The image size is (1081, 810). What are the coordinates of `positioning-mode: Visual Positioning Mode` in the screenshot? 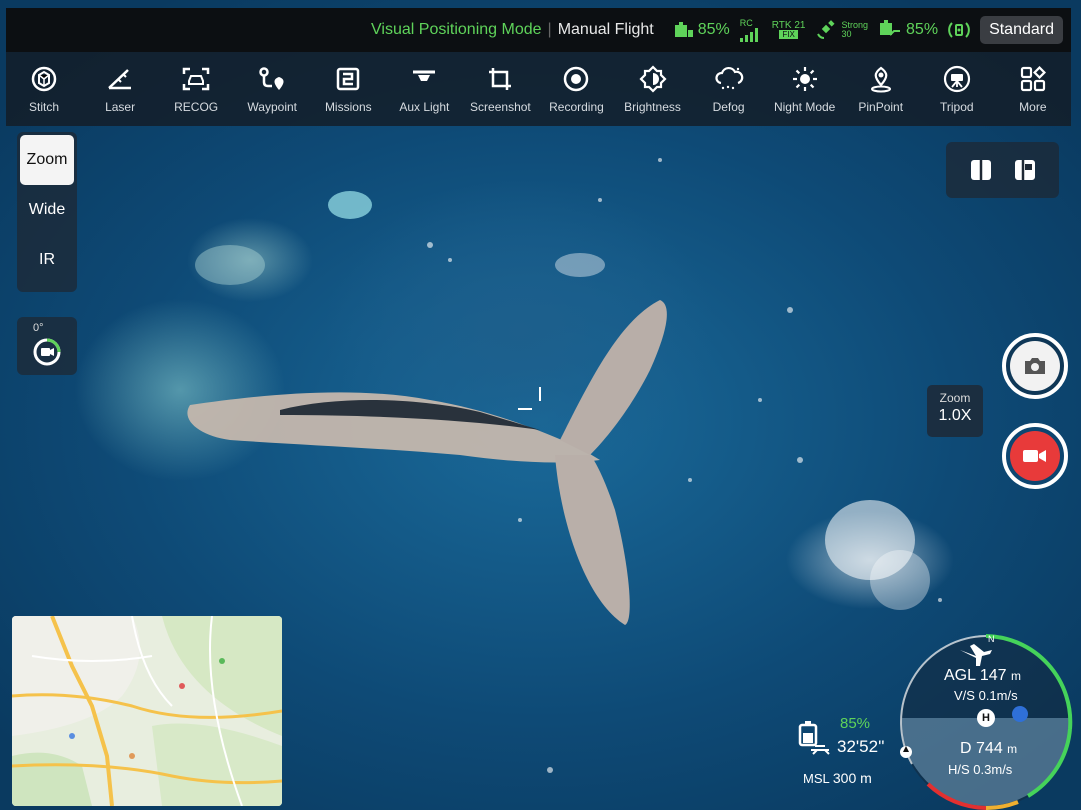 It's located at (456, 30).